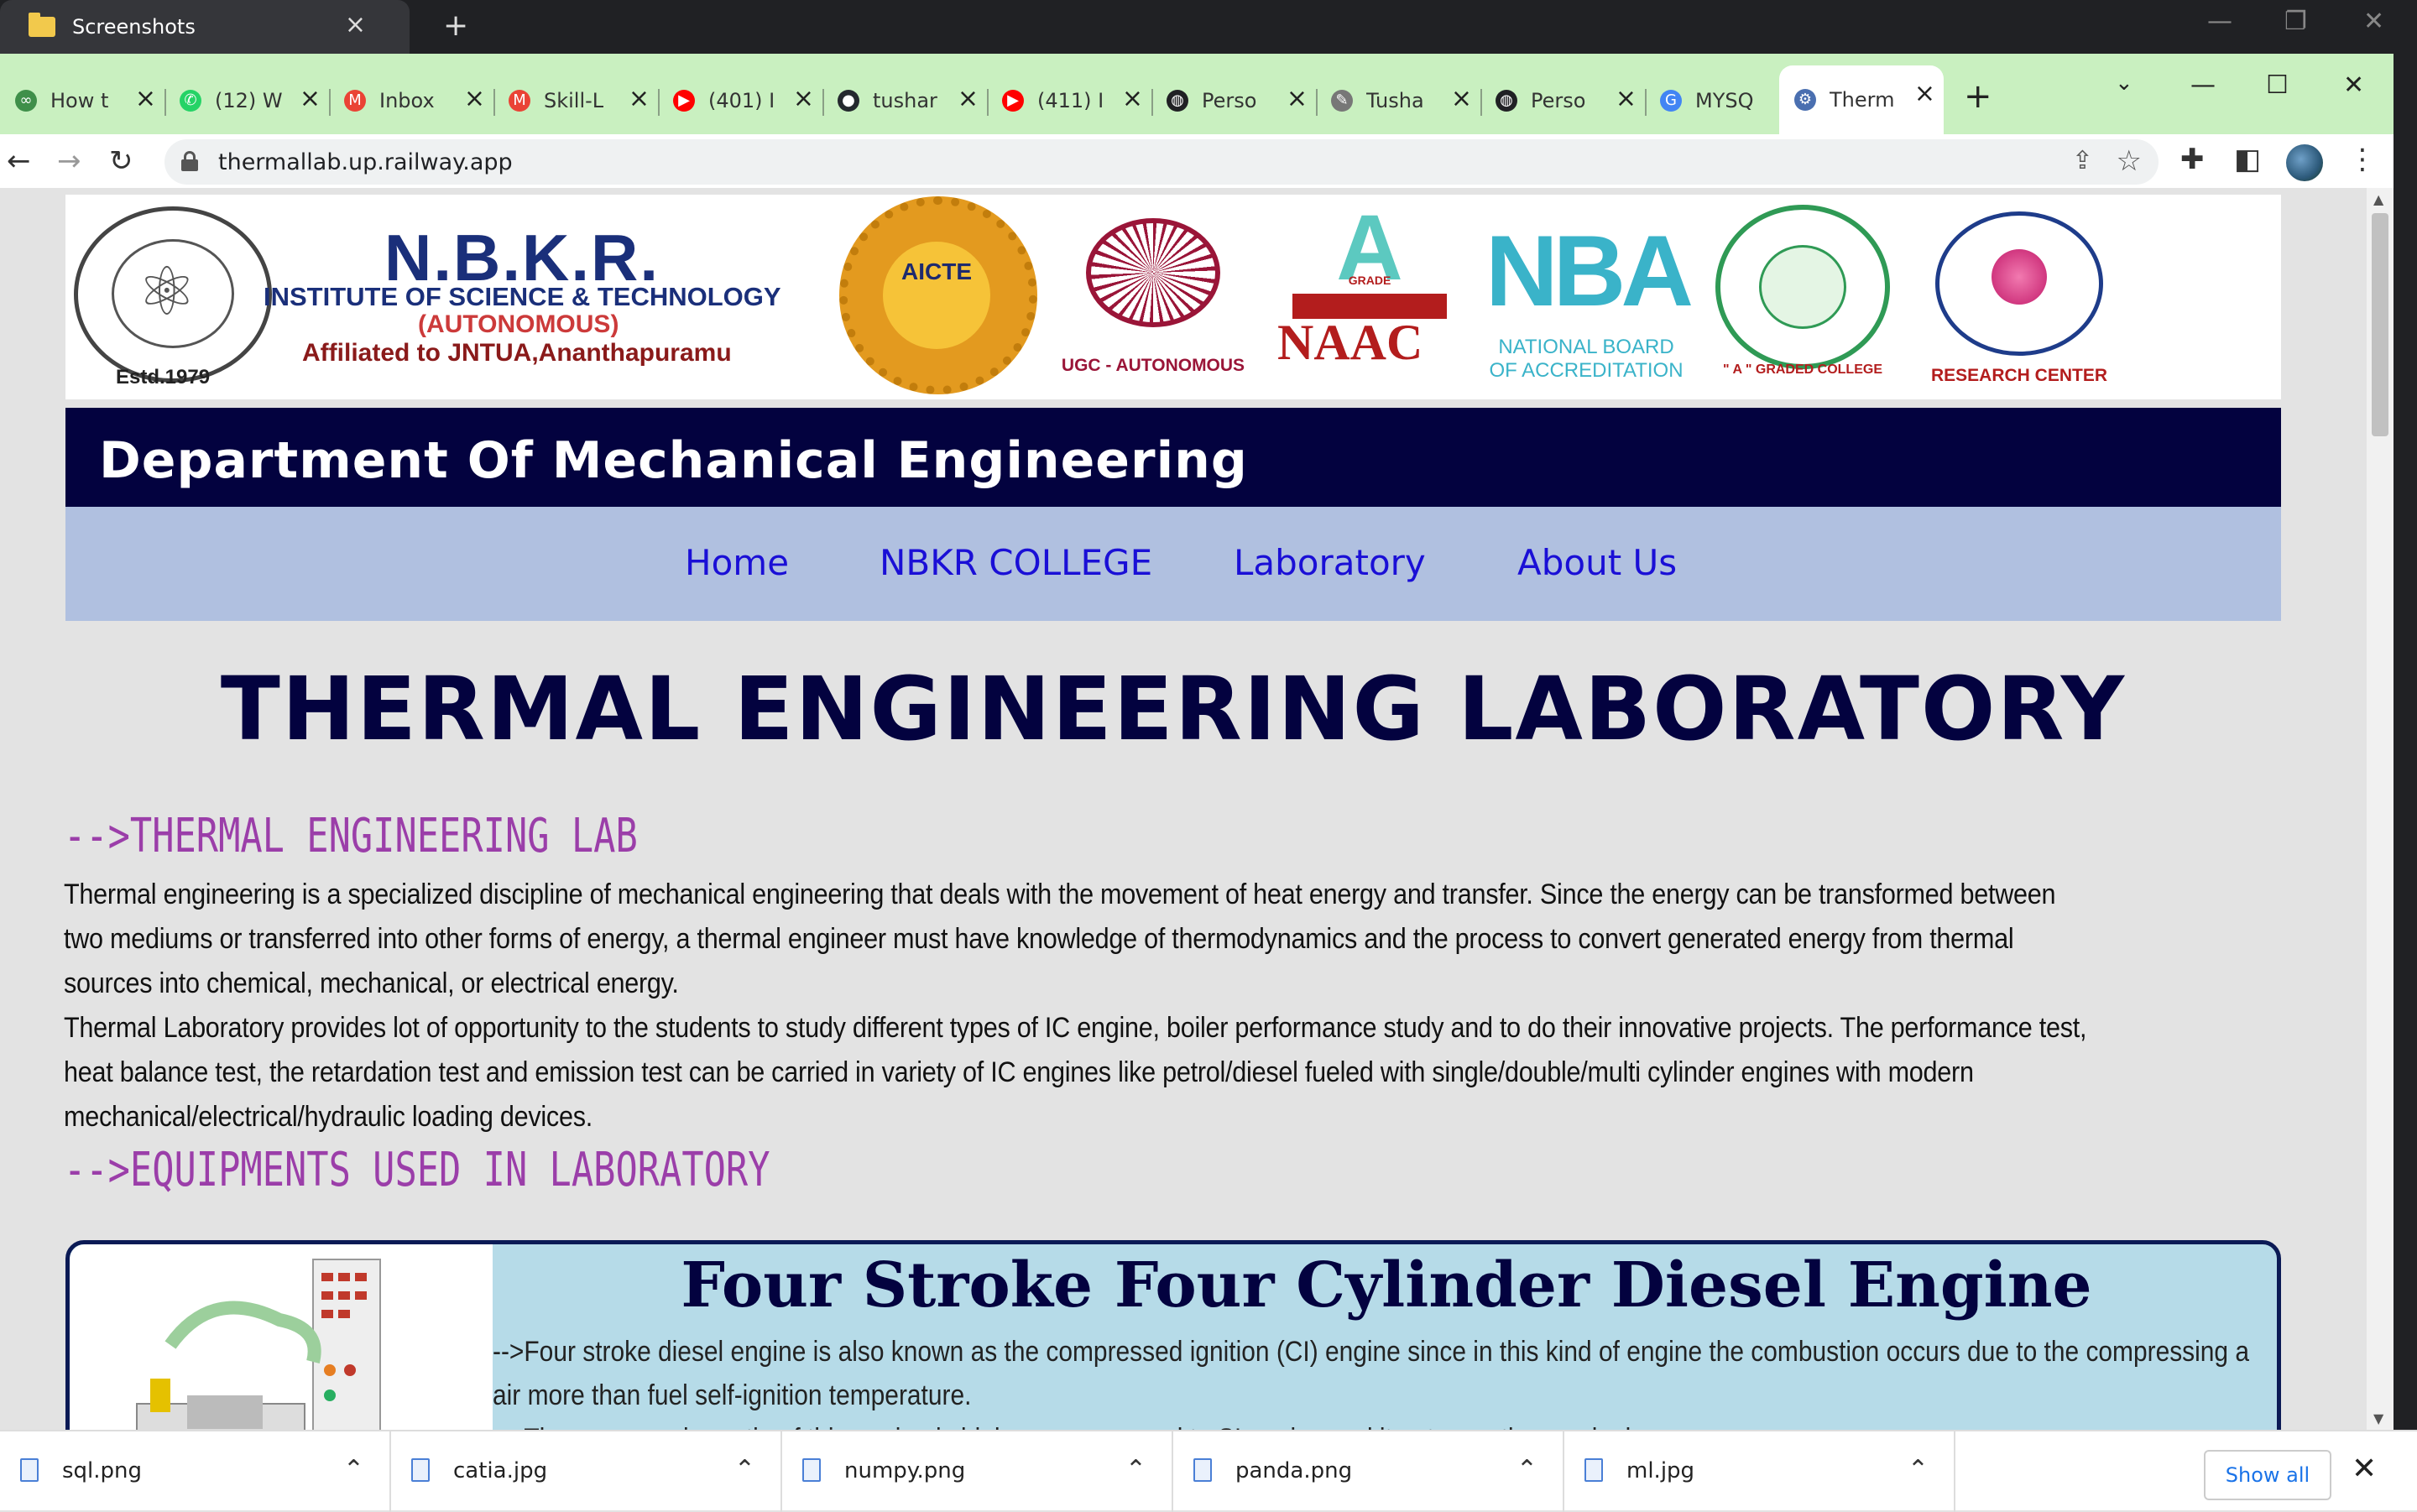 This screenshot has height=1512, width=2417. What do you see at coordinates (2373, 22) in the screenshot?
I see `outer-close-button: ✕` at bounding box center [2373, 22].